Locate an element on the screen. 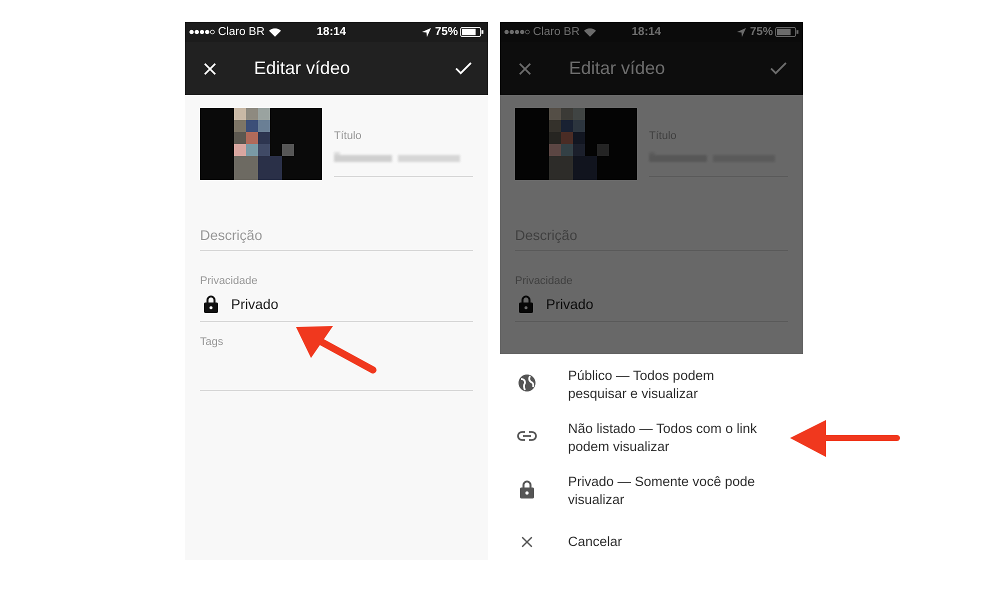 This screenshot has height=592, width=984. field-label: Tags is located at coordinates (212, 342).